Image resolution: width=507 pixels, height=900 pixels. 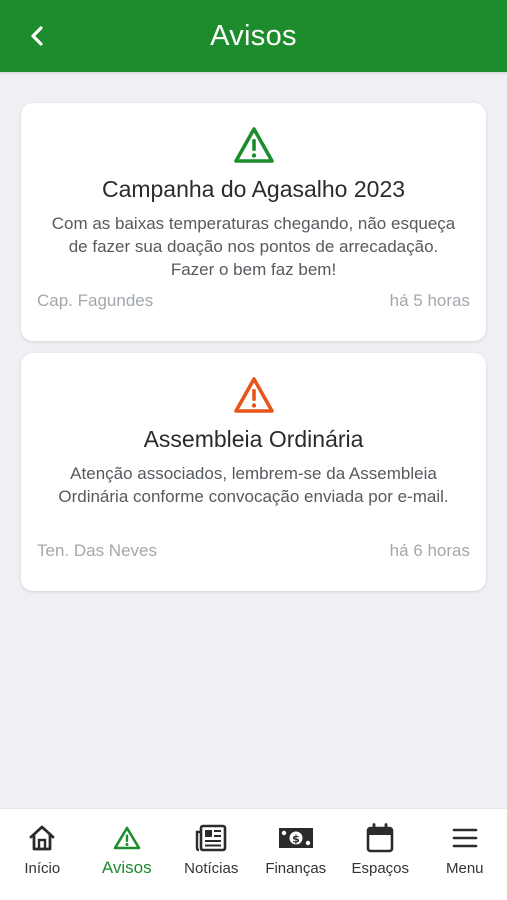 I want to click on tab-noticias: Notícias, so click(x=211, y=854).